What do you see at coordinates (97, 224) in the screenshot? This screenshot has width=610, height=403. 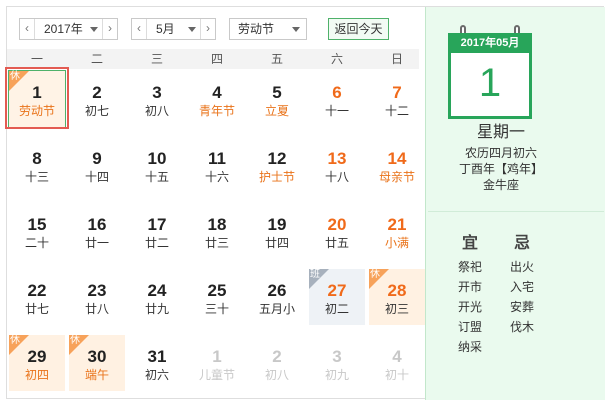 I see `day-number: 16` at bounding box center [97, 224].